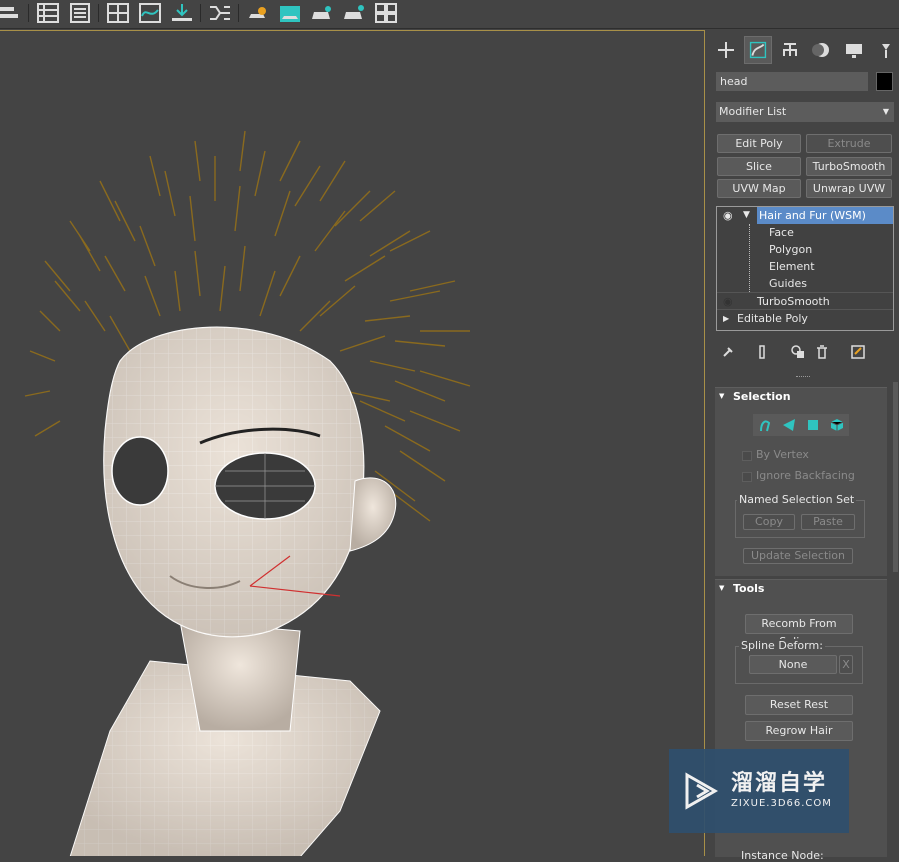 This screenshot has height=862, width=899. Describe the element at coordinates (849, 188) in the screenshot. I see `unwrap-uvw-button: Unwrap UVW` at that location.